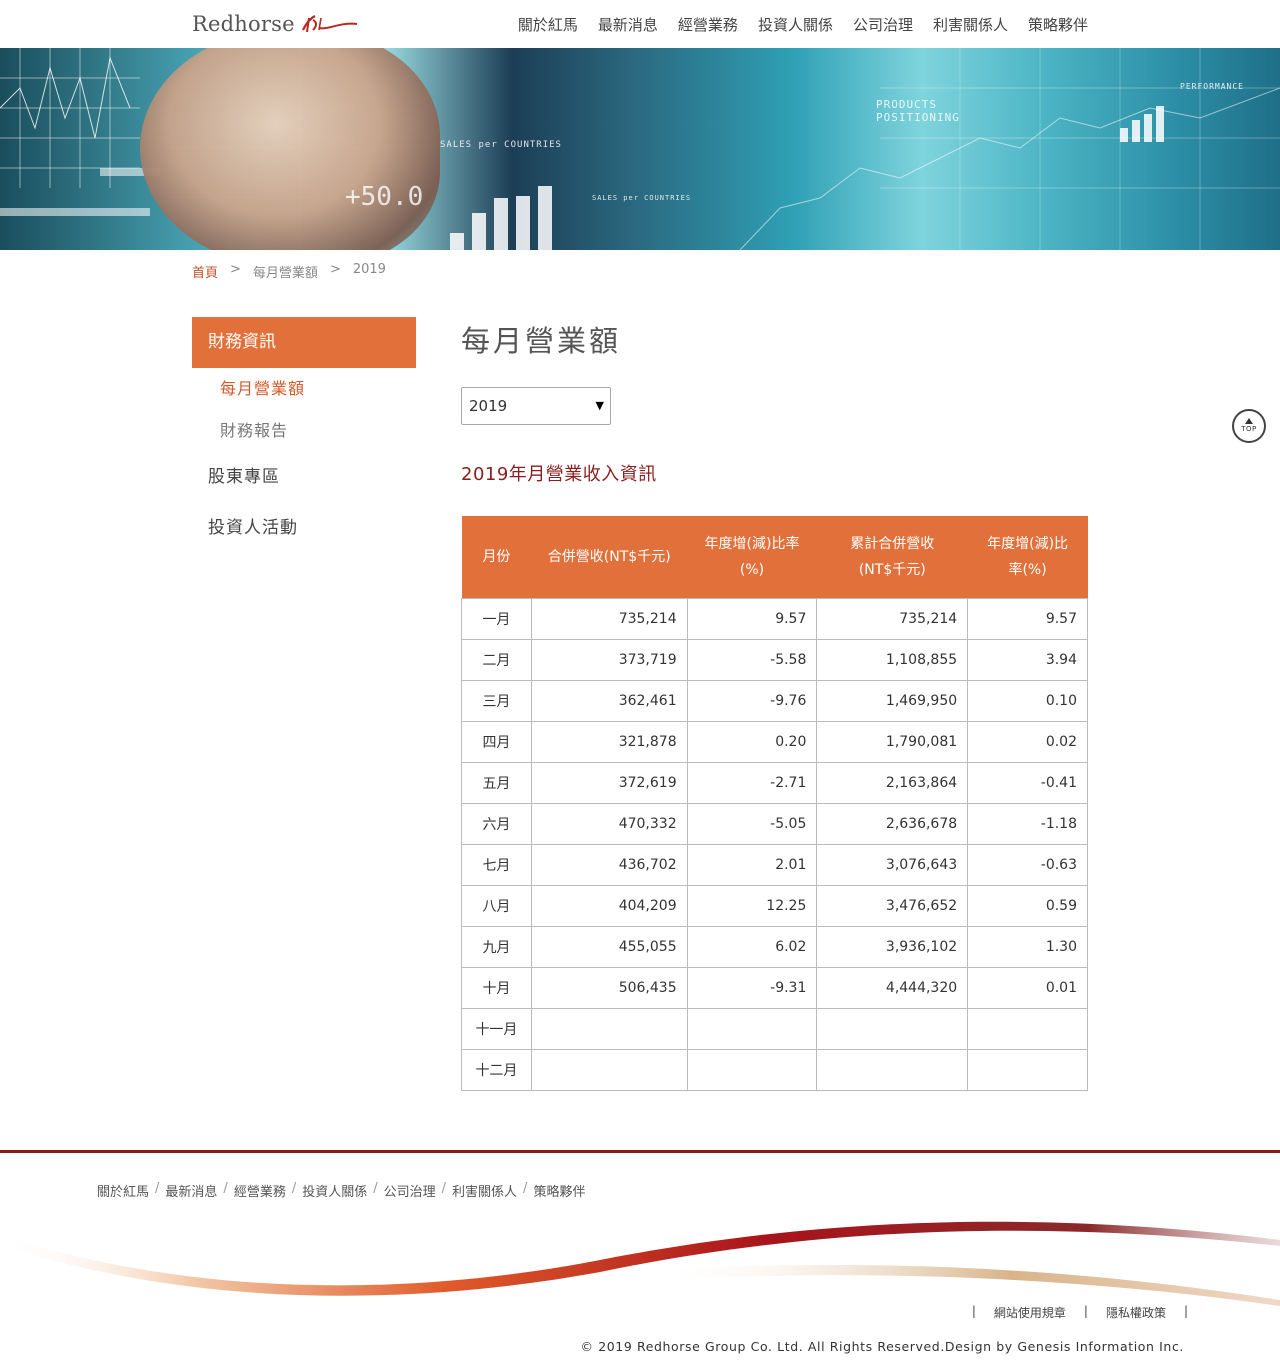 The image size is (1280, 1368). What do you see at coordinates (488, 406) in the screenshot?
I see `year-select-value: 2019` at bounding box center [488, 406].